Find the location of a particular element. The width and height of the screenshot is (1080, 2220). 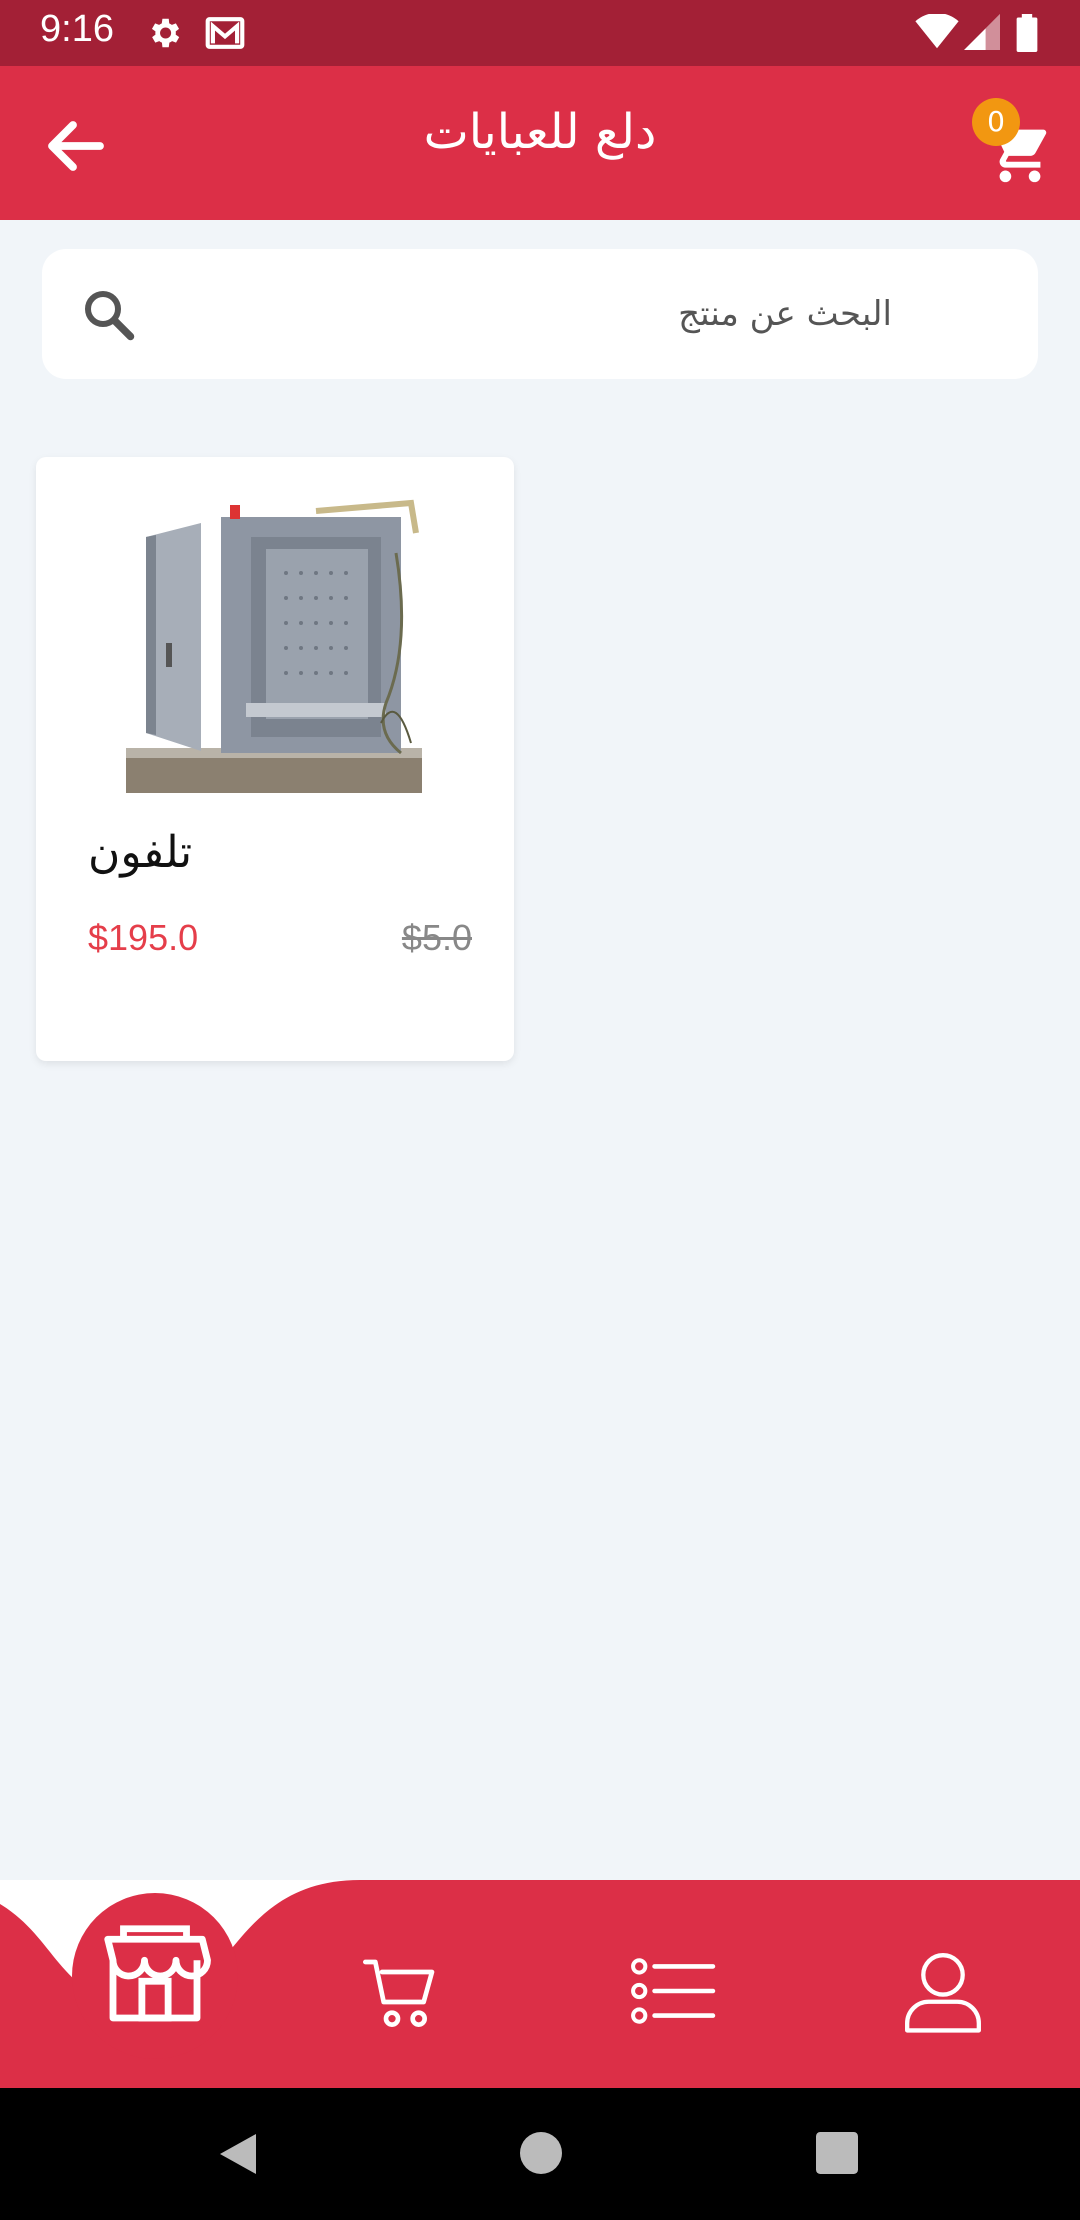

product-card: تلفون $195.0 $5.0 is located at coordinates (275, 759).